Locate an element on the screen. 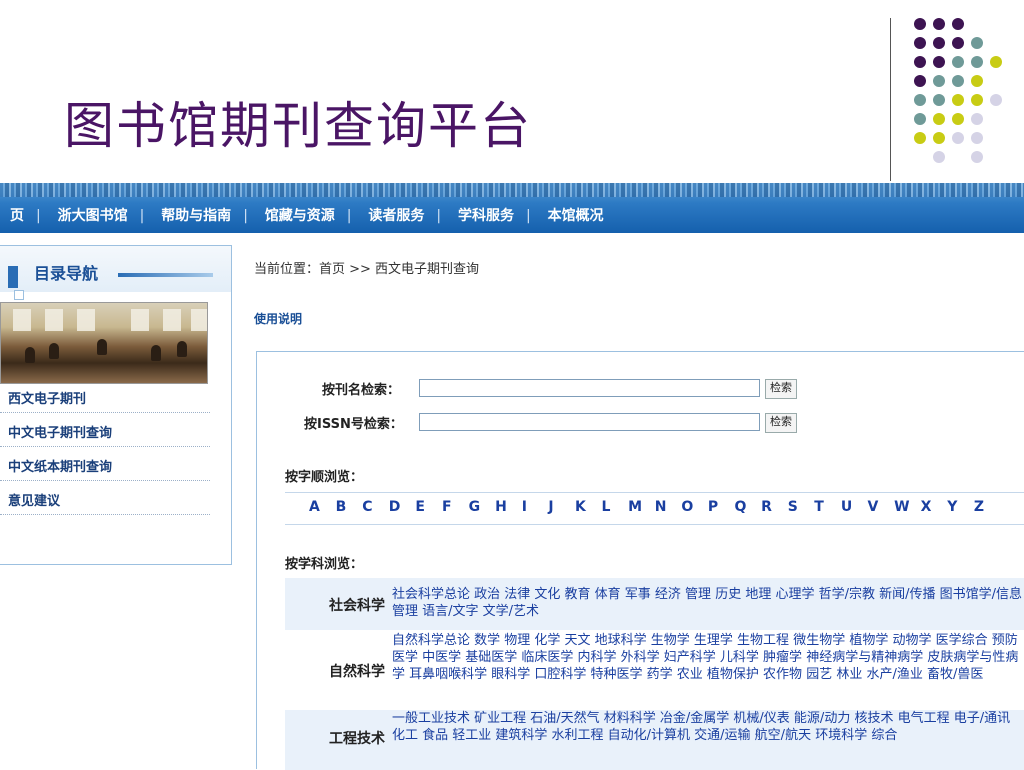 This screenshot has height=770, width=1024. letter-link: X is located at coordinates (934, 507).